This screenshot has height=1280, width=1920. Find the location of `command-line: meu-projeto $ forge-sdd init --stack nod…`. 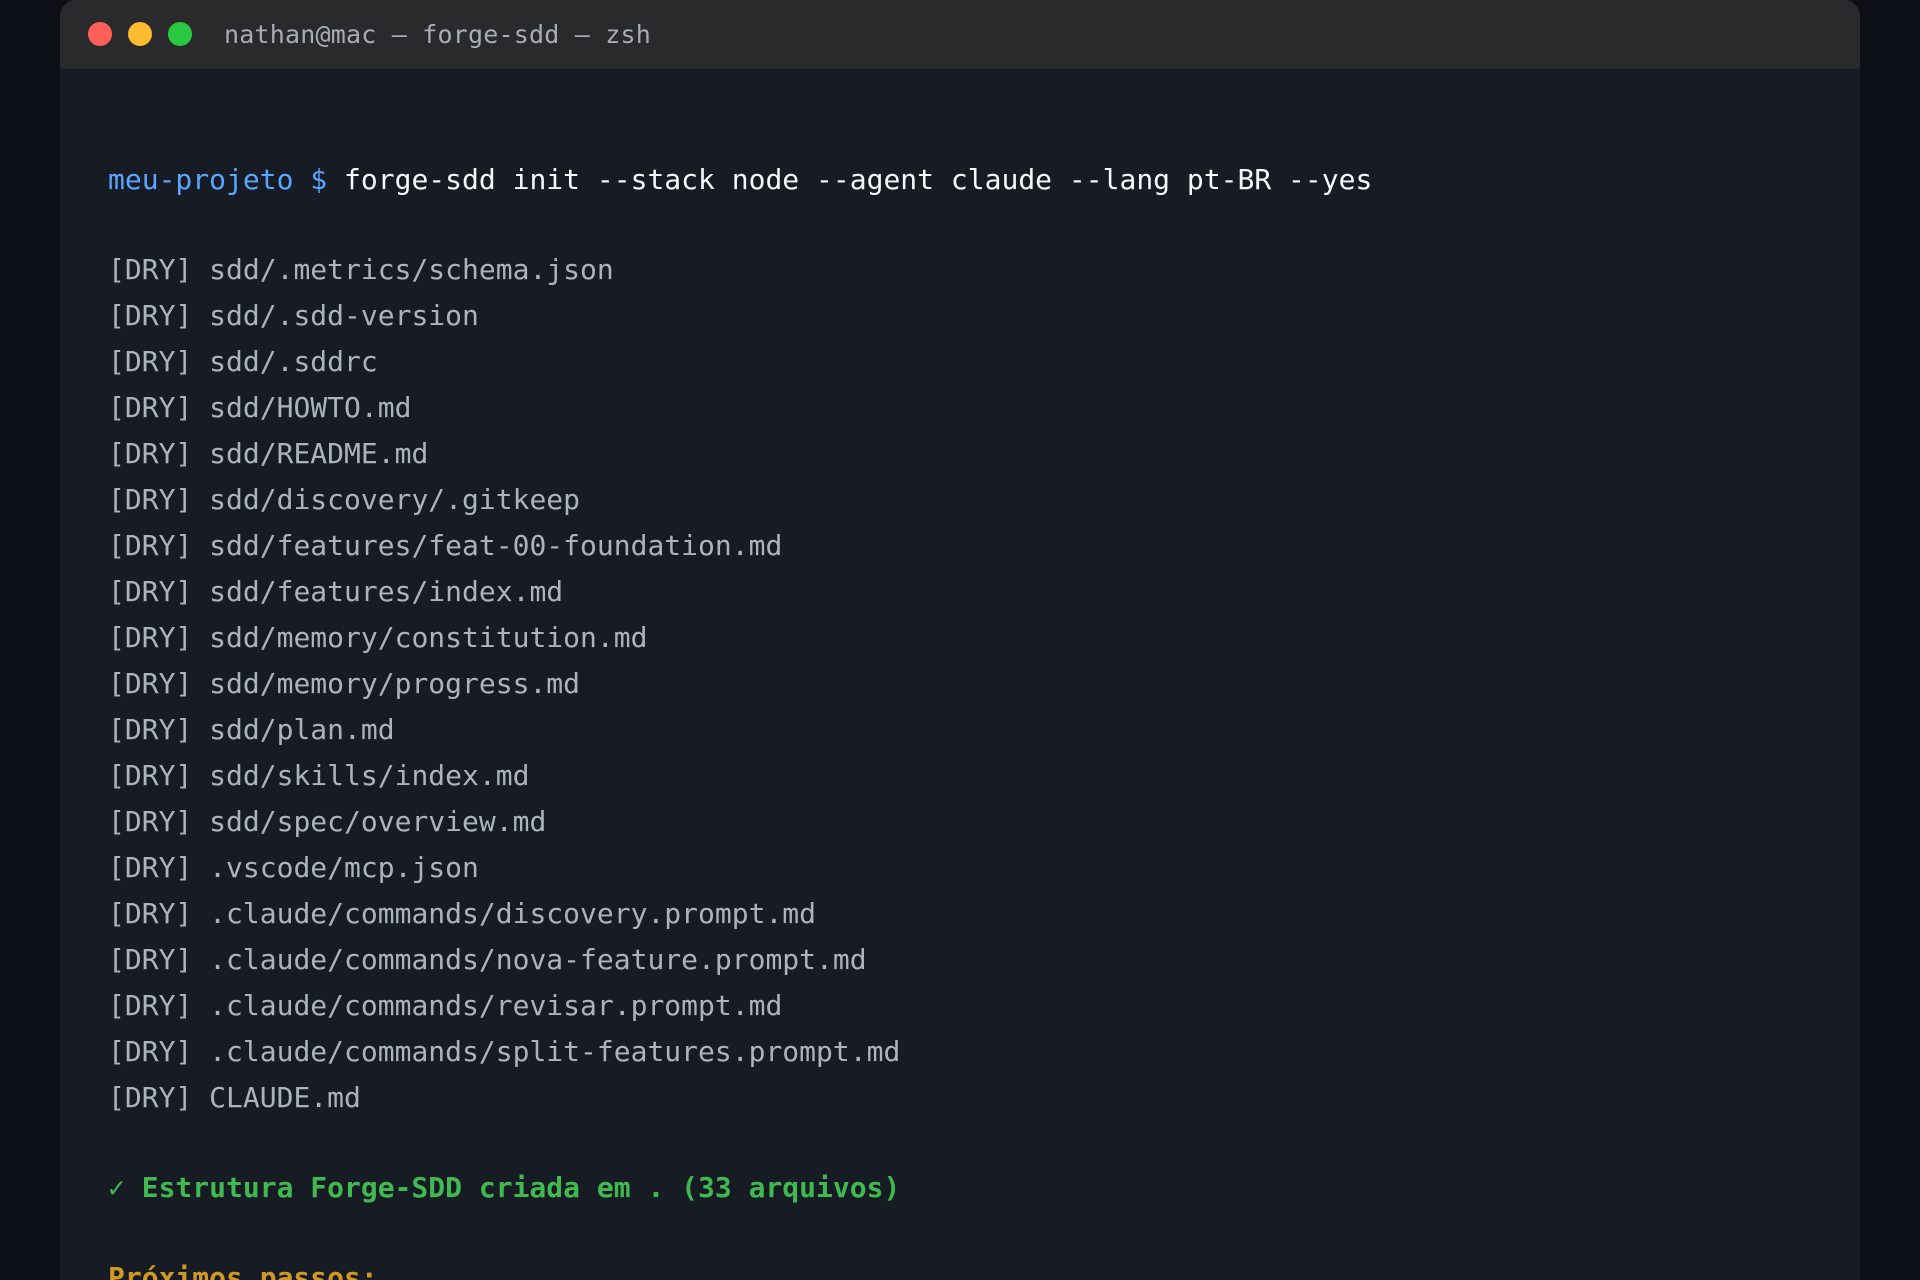

command-line: meu-projeto $ forge-sdd init --stack nod… is located at coordinates (984, 180).